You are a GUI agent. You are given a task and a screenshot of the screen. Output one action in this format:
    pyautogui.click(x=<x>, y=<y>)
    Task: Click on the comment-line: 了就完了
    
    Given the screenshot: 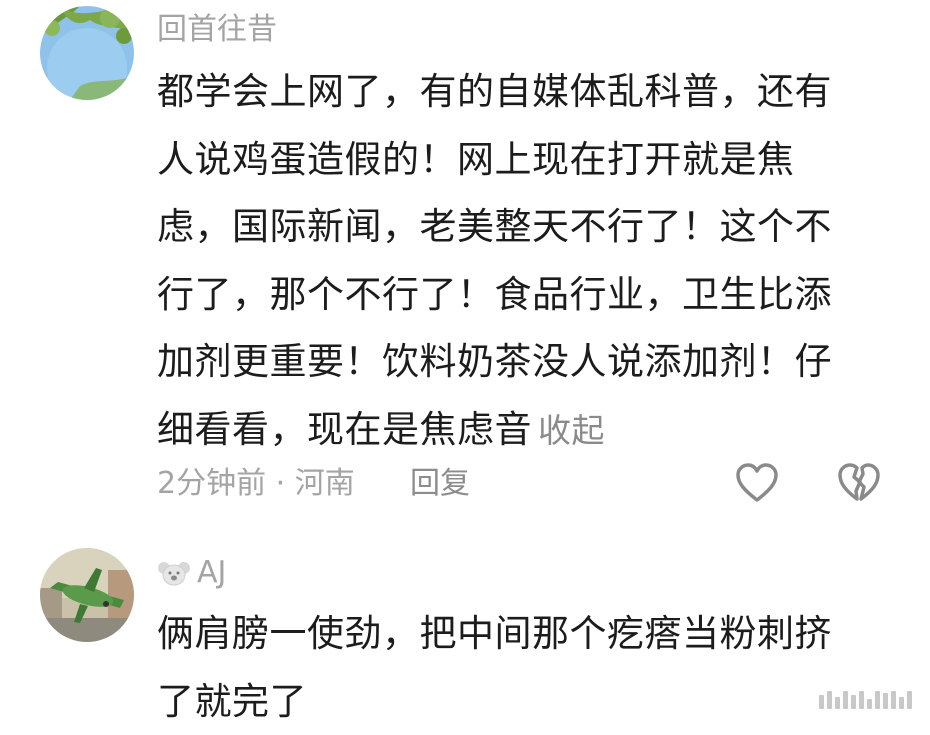 What is the action you would take?
    pyautogui.click(x=512, y=701)
    